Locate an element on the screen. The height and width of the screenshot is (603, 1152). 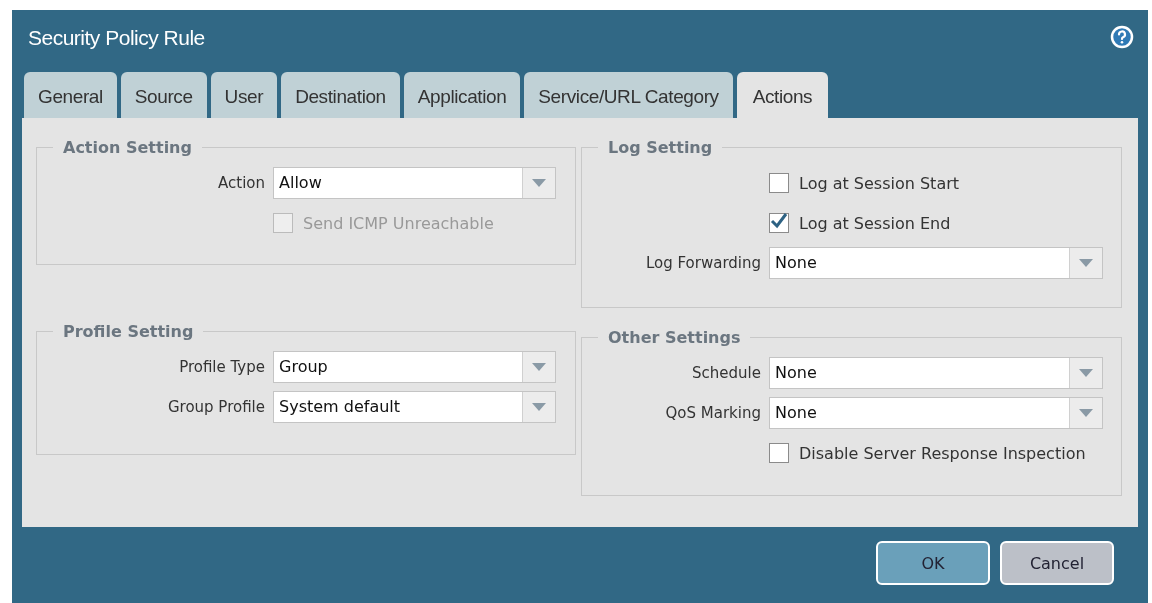
field-label: Log Forwarding is located at coordinates (702, 263).